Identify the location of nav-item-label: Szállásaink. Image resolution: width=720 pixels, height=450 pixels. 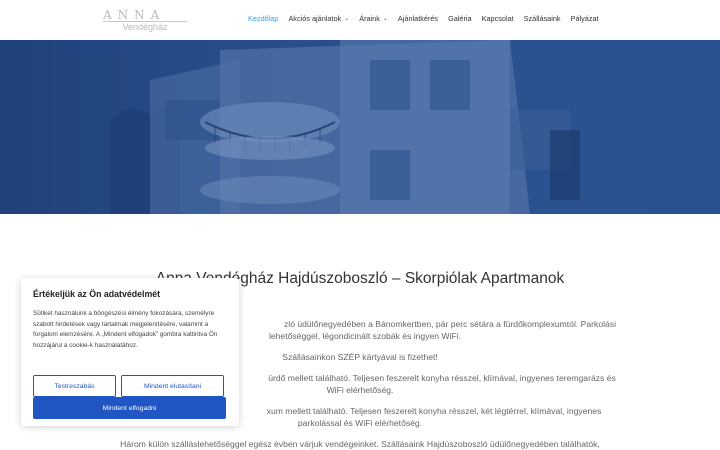
(542, 18).